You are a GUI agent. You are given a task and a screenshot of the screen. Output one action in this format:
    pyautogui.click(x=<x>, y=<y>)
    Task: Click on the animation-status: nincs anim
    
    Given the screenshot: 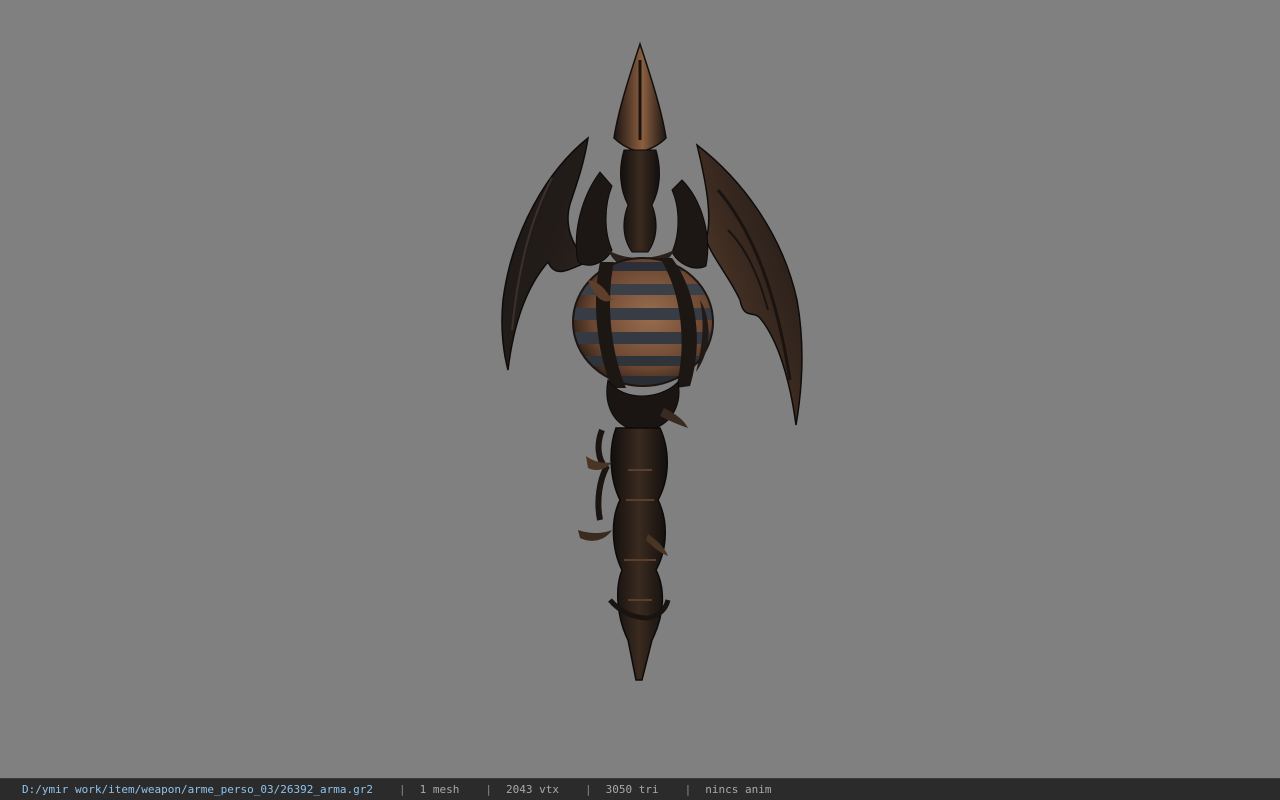 What is the action you would take?
    pyautogui.click(x=738, y=789)
    